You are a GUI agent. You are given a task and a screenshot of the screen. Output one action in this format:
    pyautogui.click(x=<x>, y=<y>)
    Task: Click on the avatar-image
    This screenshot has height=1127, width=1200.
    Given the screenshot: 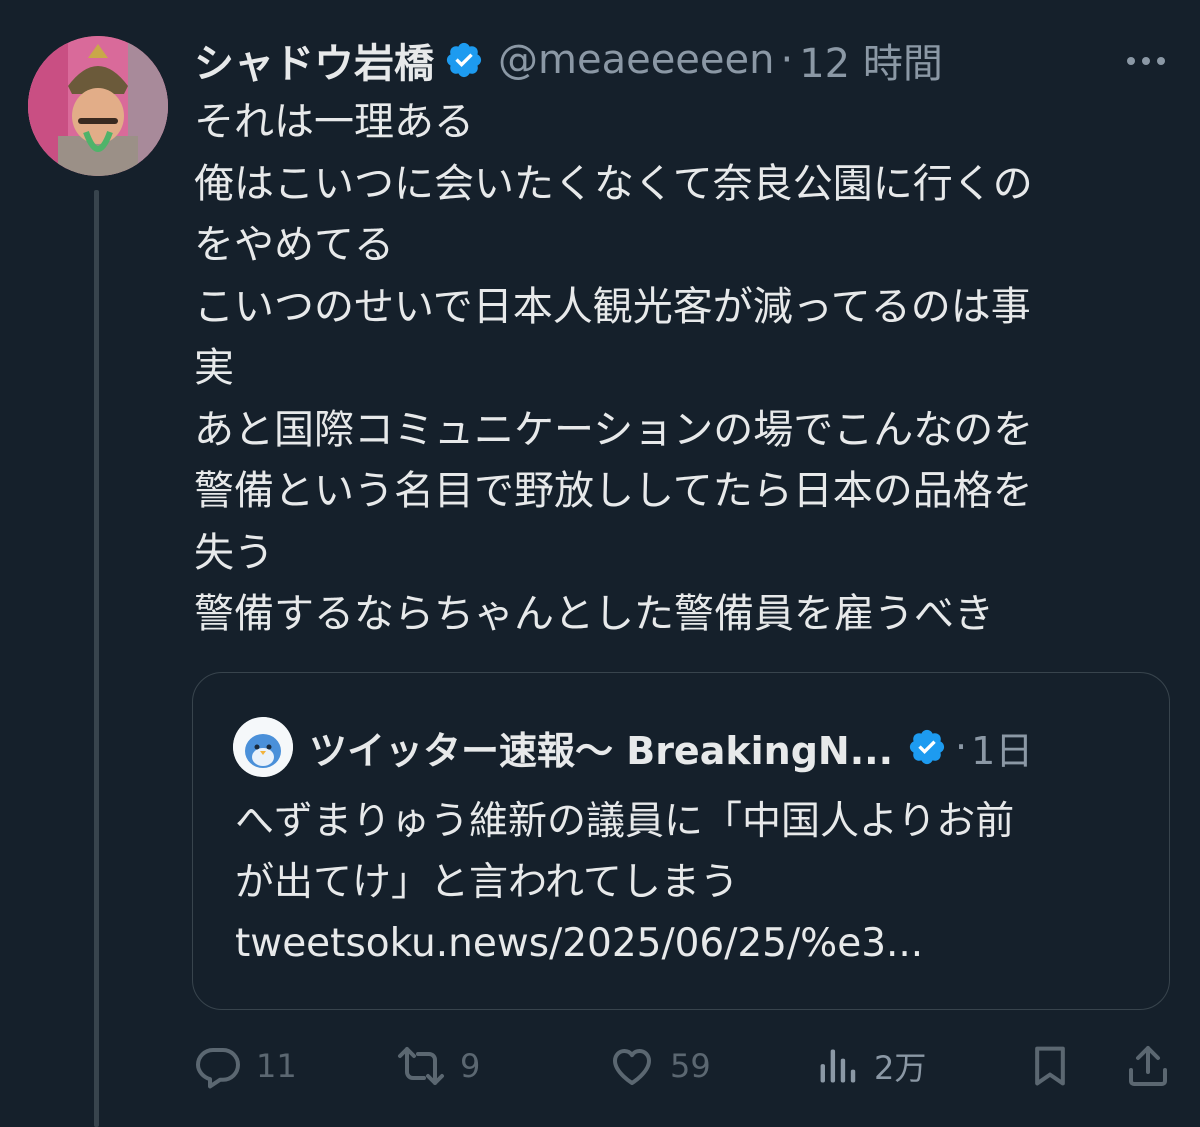 What is the action you would take?
    pyautogui.click(x=98, y=106)
    